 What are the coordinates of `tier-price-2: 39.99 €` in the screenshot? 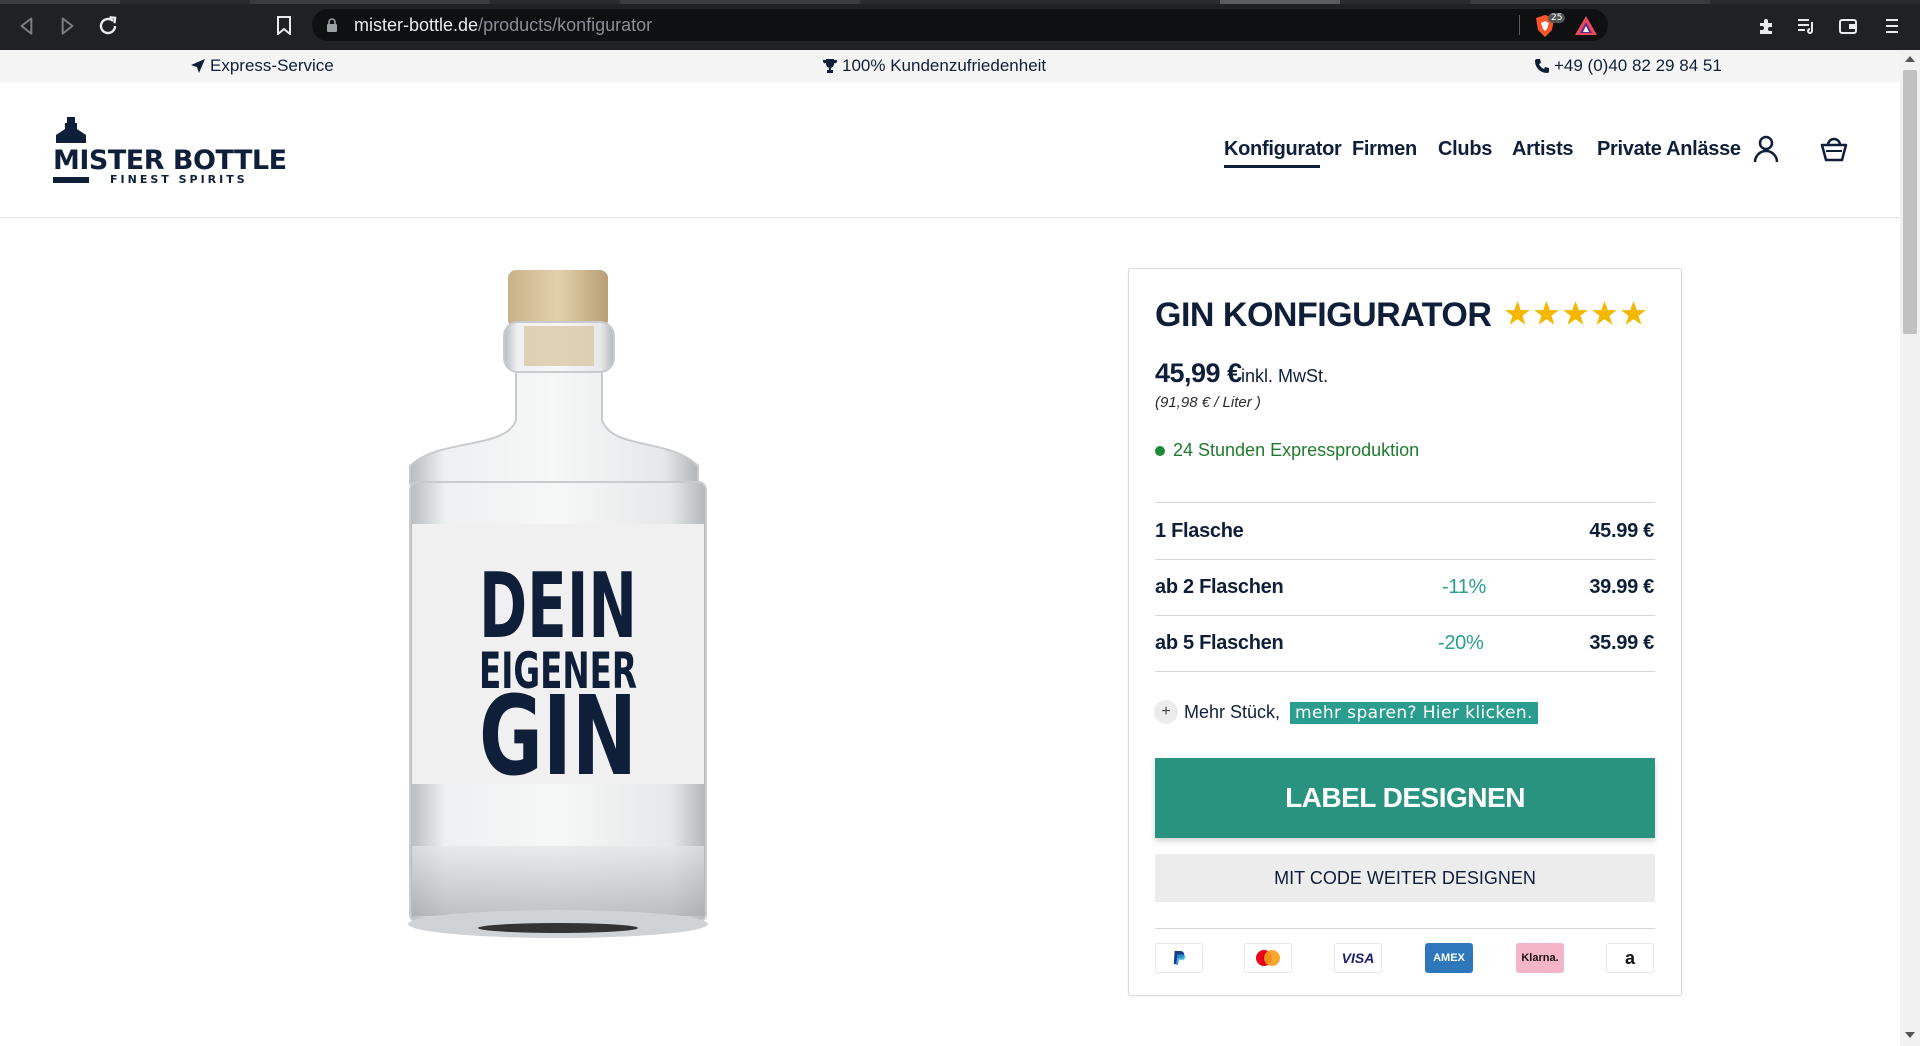 It's located at (1621, 587).